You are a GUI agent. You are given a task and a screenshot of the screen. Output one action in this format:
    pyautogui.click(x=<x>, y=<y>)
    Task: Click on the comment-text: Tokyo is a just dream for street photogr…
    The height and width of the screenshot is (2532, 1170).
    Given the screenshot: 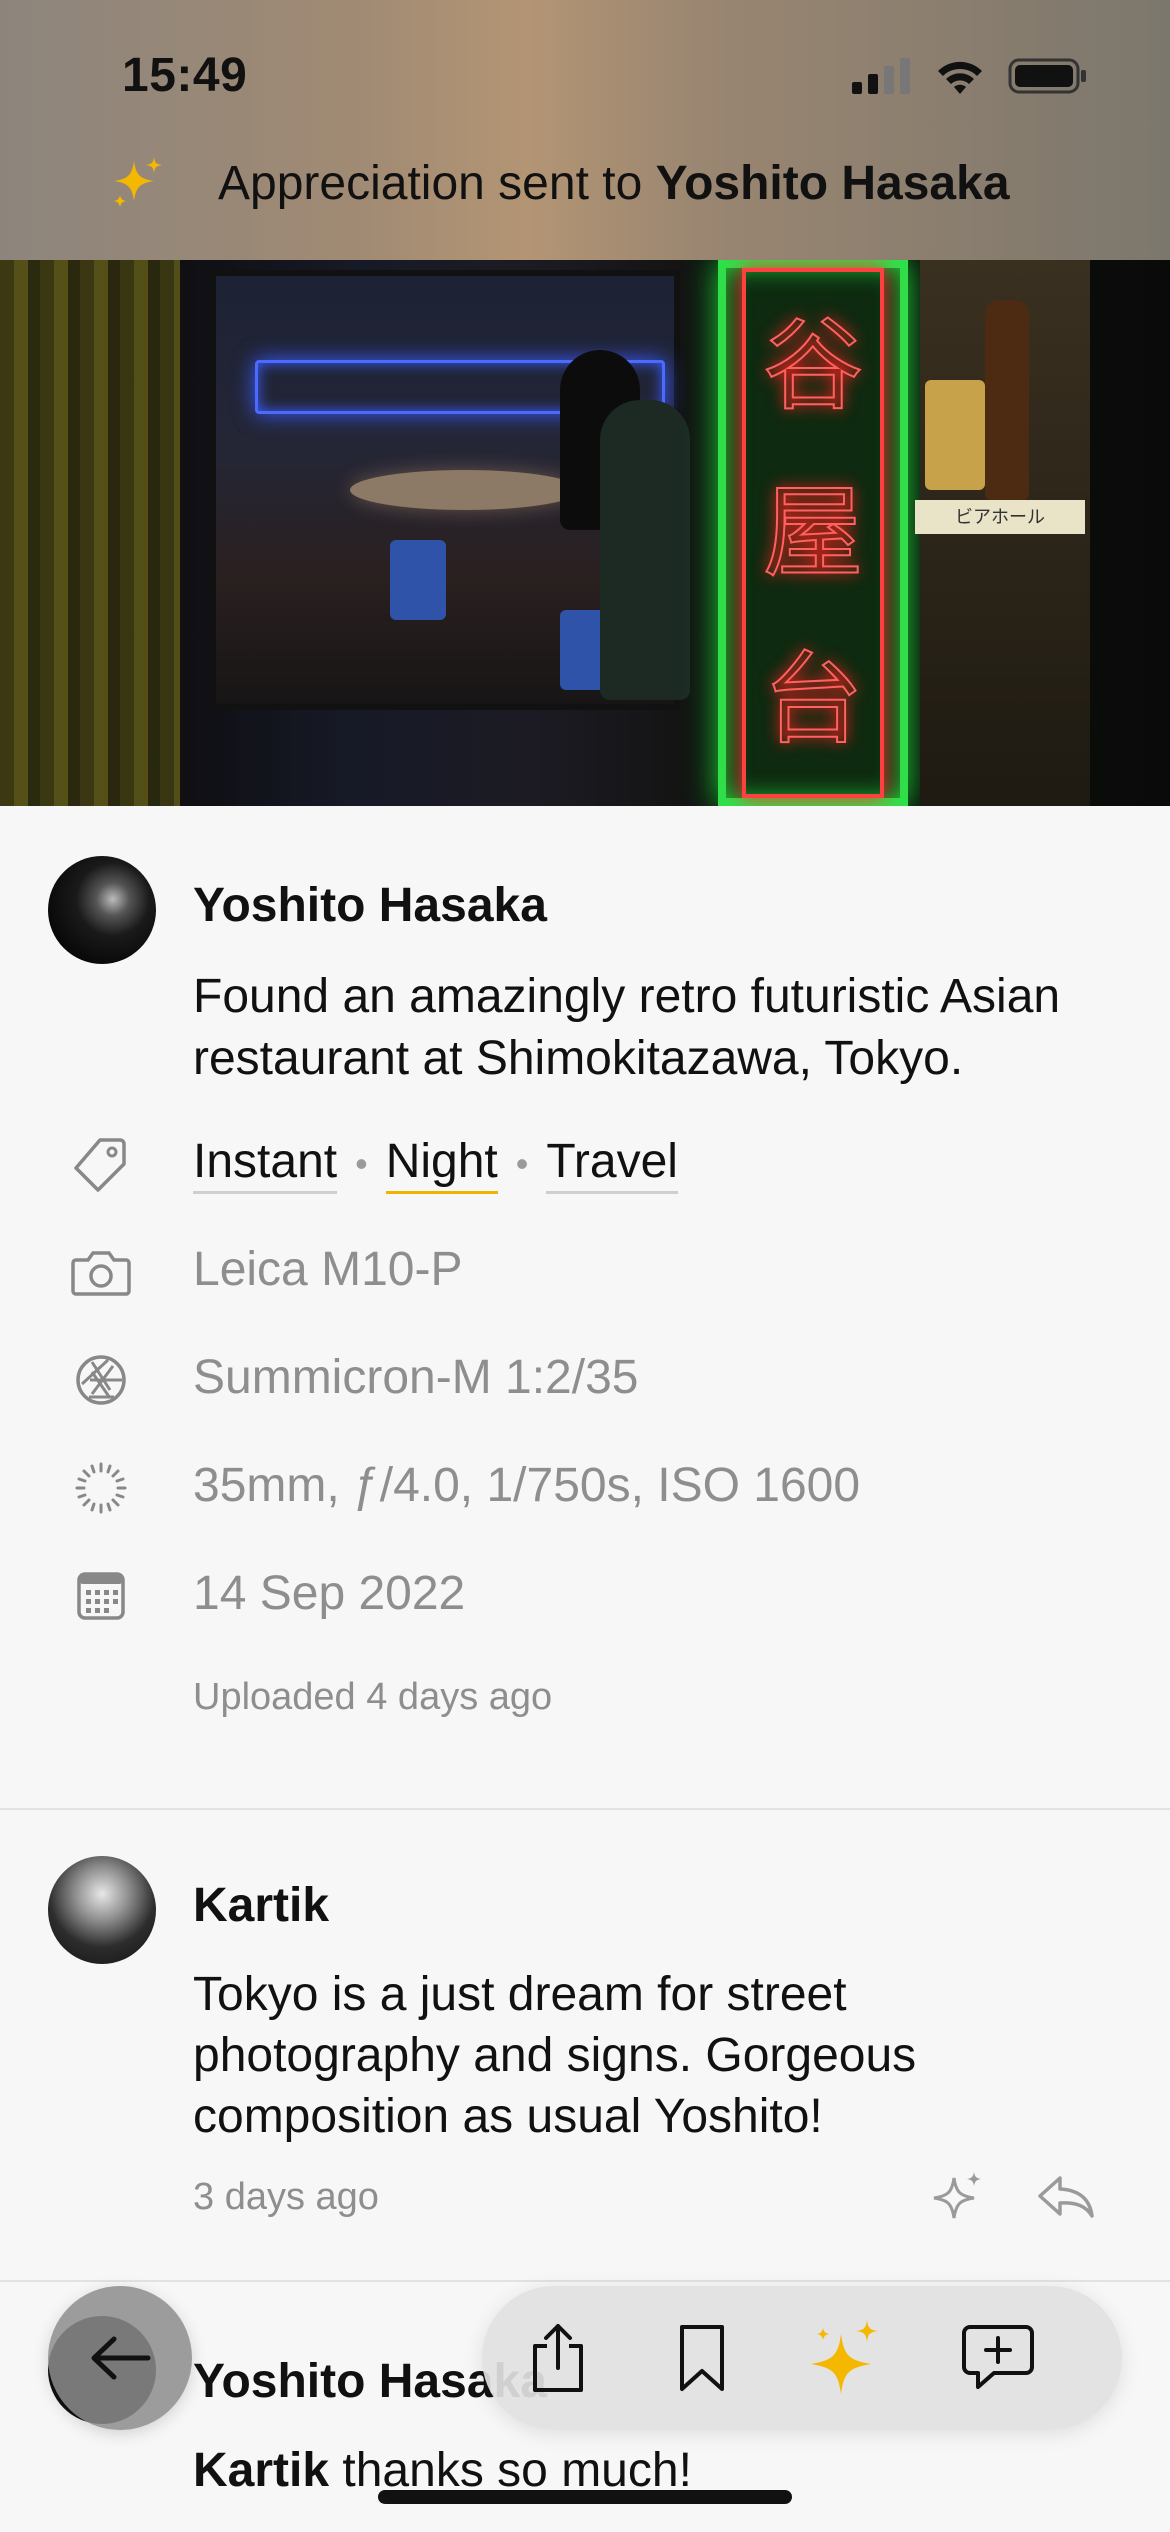 What is the action you would take?
    pyautogui.click(x=555, y=2055)
    